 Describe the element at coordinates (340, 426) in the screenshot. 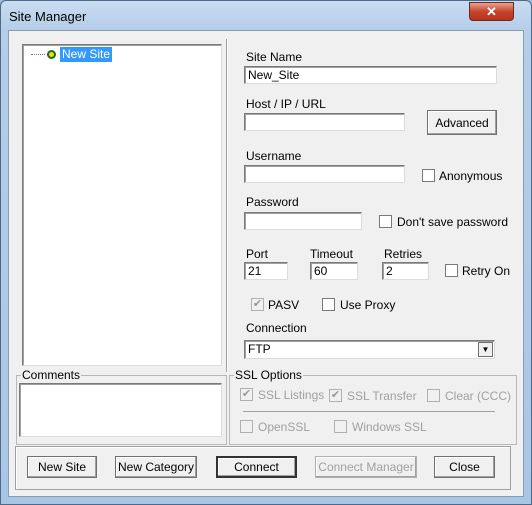

I see `windows-ssl-checkbox` at that location.